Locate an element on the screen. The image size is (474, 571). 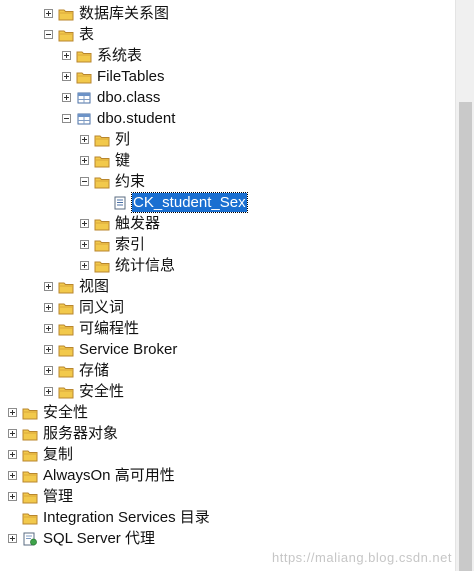
tree-node: 可编程性 is located at coordinates (92, 328).